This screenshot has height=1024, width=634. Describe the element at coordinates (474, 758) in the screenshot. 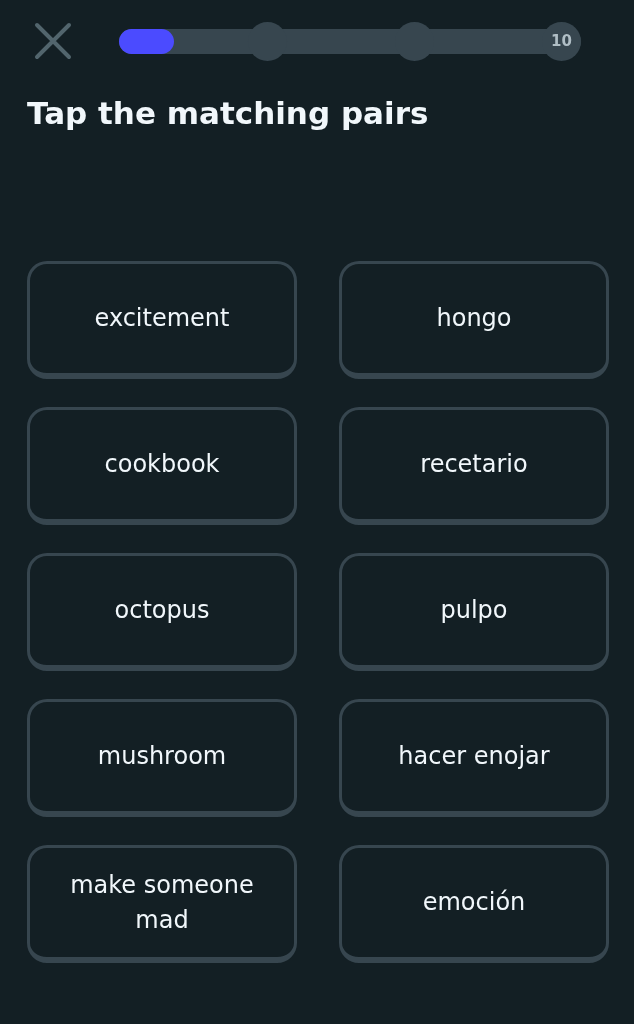

I see `word-tile: hacer enojar` at that location.